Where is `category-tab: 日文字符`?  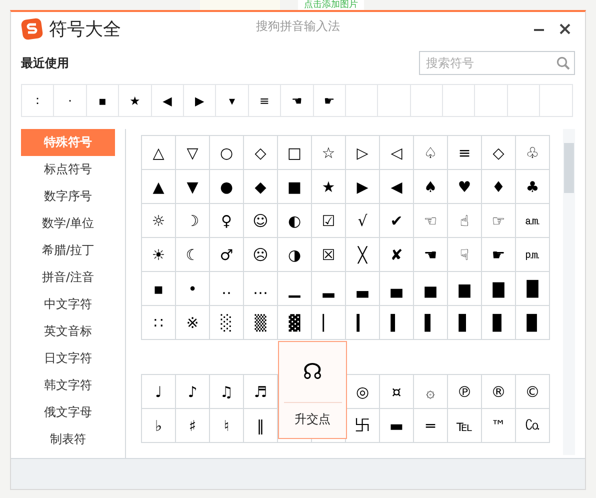 category-tab: 日文字符 is located at coordinates (68, 358).